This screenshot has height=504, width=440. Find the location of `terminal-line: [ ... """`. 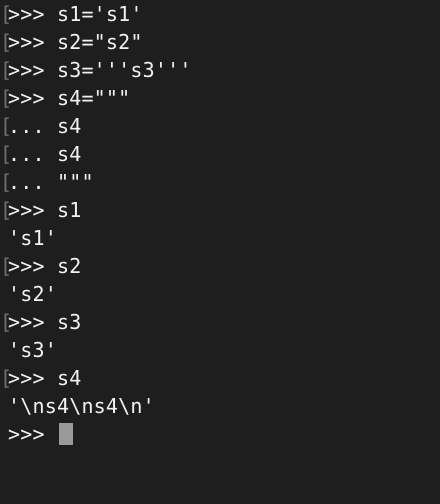

terminal-line: [ ... """ is located at coordinates (220, 182).